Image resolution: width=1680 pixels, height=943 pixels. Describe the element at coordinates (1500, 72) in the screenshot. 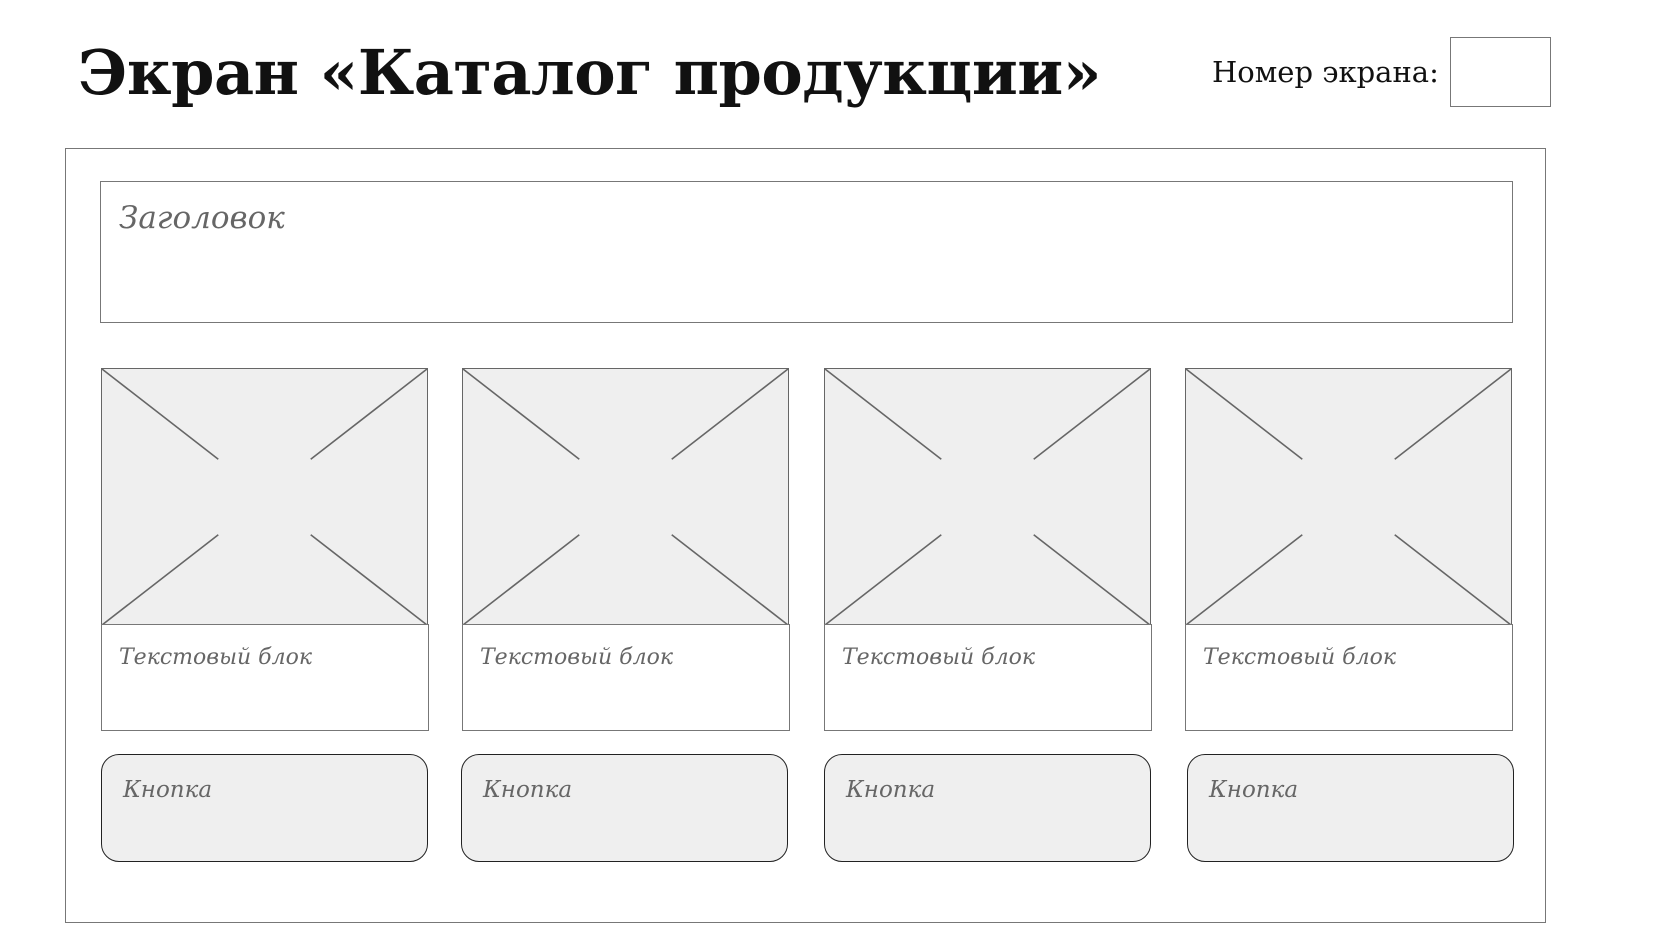

I see `screen-number-field` at that location.